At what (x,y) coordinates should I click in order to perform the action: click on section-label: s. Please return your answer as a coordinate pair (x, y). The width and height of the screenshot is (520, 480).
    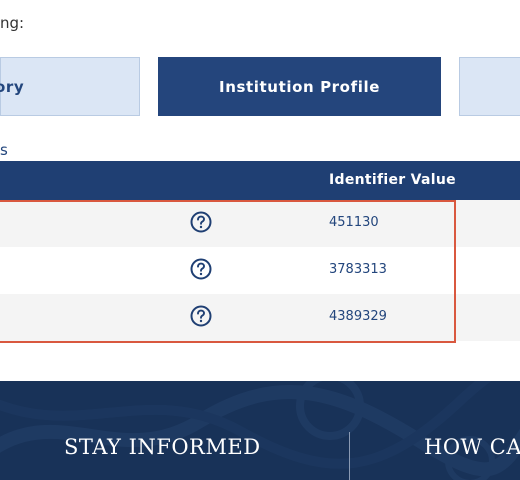
    Looking at the image, I should click on (4, 150).